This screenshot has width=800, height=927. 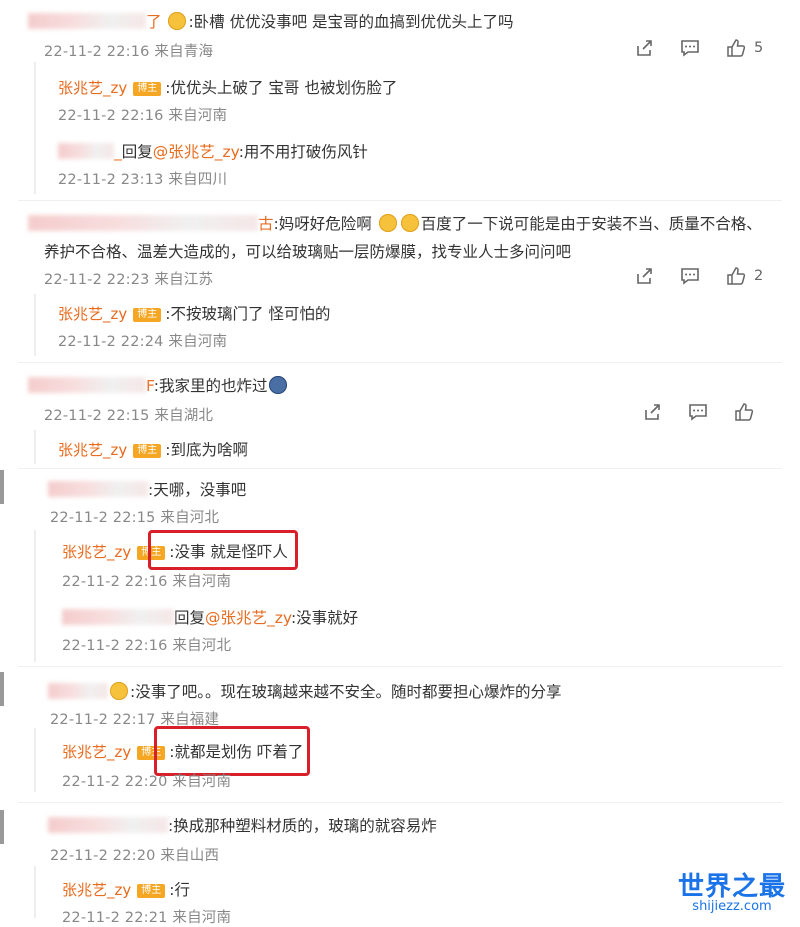 I want to click on reply-5-meta: 22-11-2 22:20 来自河南, so click(x=147, y=782).